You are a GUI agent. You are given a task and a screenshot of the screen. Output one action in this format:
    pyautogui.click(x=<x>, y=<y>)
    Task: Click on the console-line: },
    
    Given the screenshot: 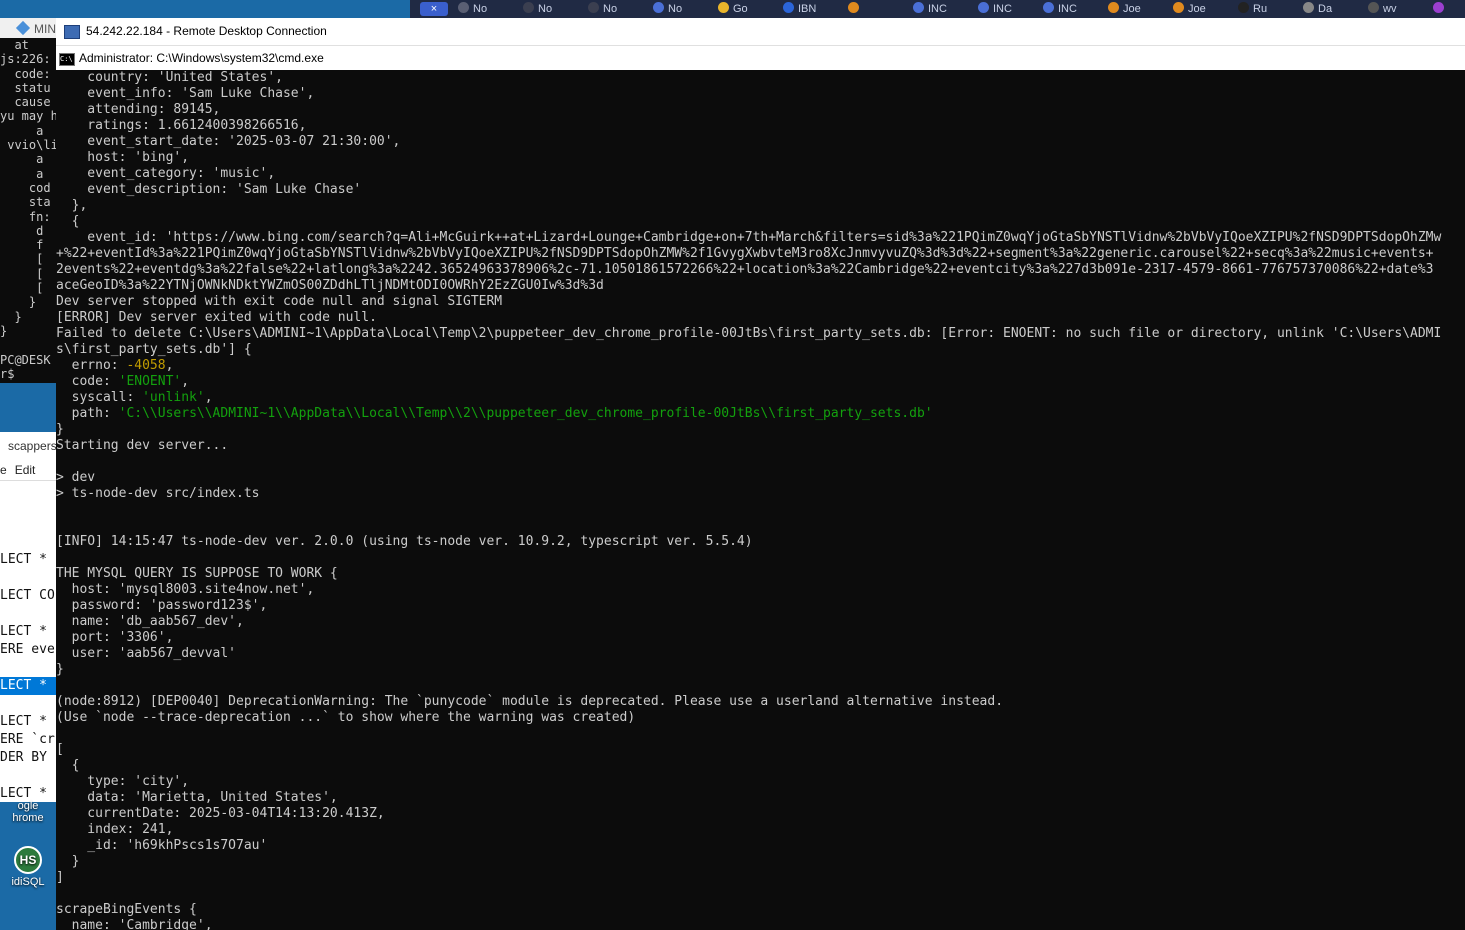 What is the action you would take?
    pyautogui.click(x=748, y=206)
    